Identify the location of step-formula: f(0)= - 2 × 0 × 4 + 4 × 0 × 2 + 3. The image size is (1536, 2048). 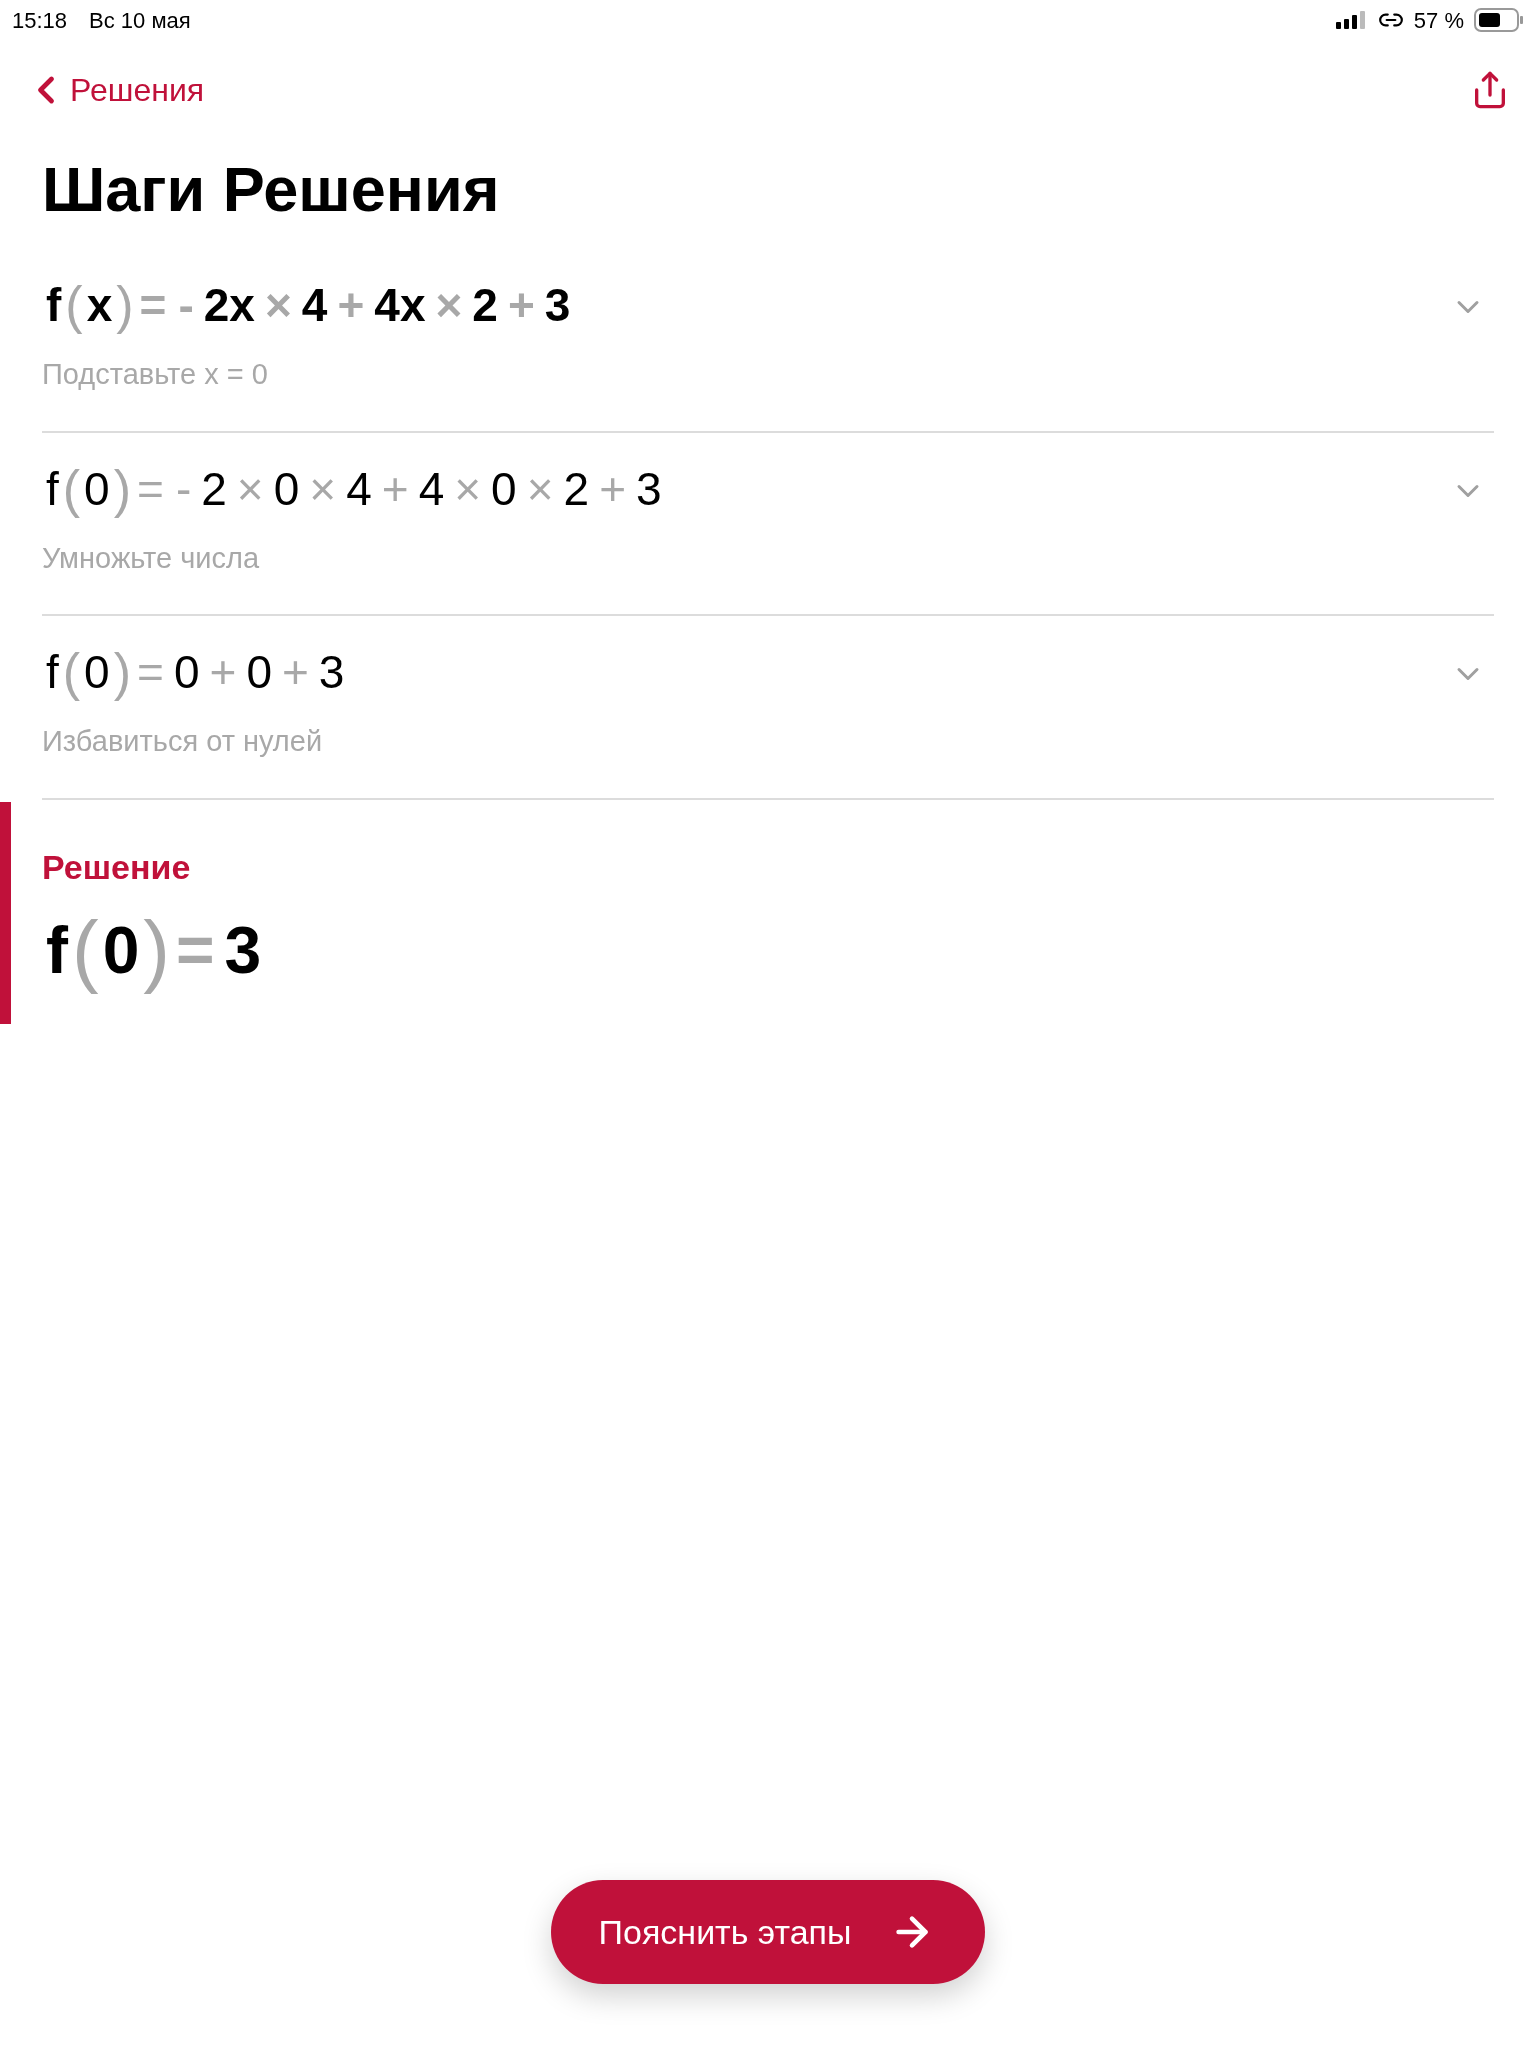
(354, 489).